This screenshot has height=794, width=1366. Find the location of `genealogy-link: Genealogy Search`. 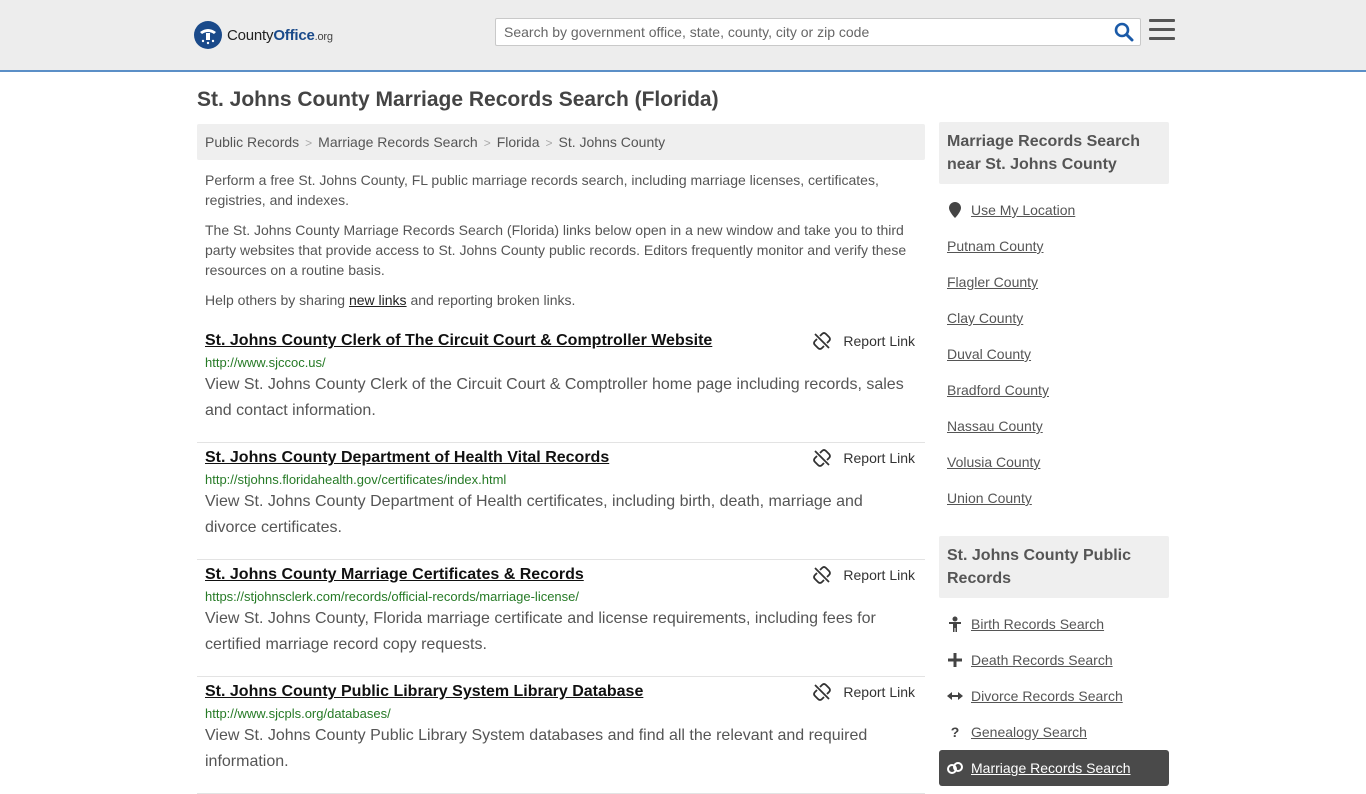

genealogy-link: Genealogy Search is located at coordinates (1029, 732).